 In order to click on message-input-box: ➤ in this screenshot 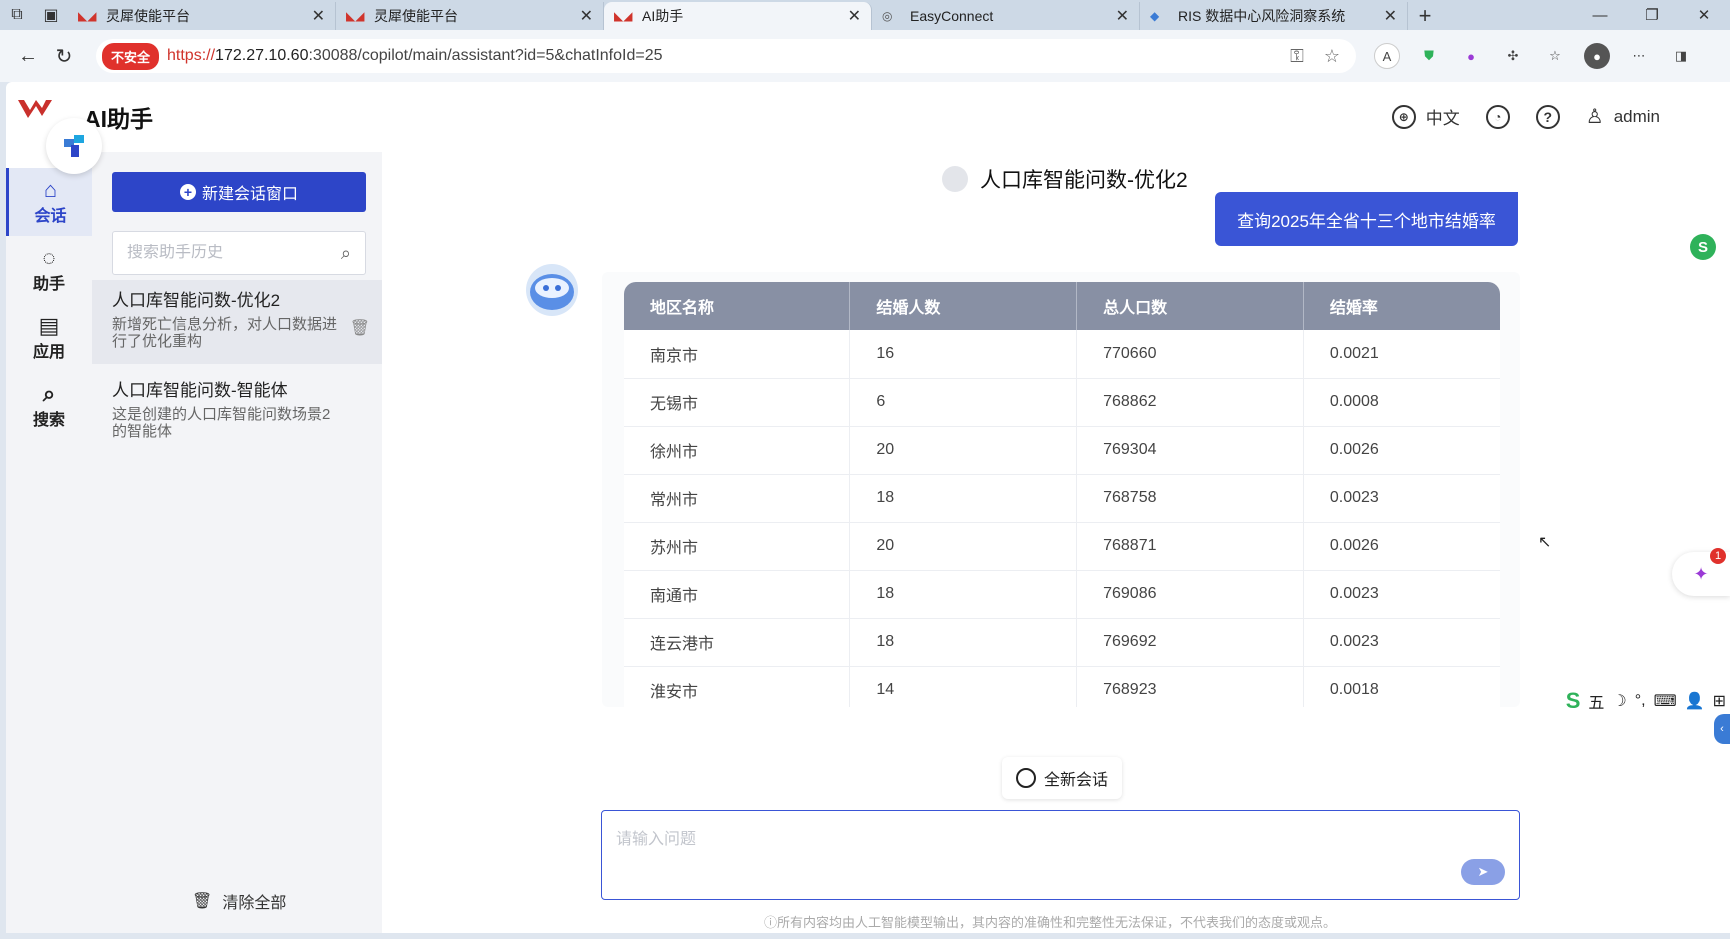, I will do `click(1060, 855)`.